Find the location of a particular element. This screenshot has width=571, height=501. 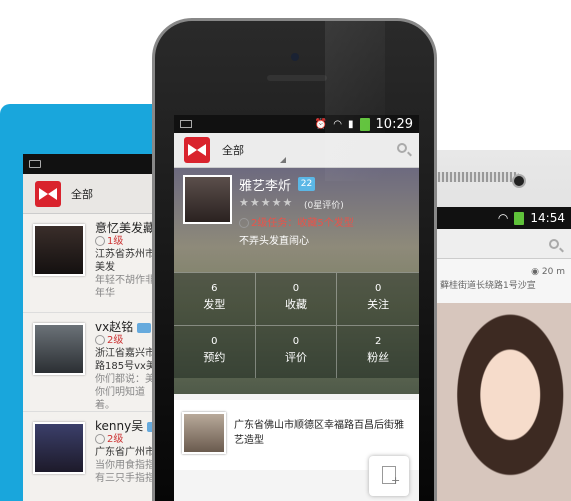

profile-name: 雅艺李炘 is located at coordinates (265, 186).